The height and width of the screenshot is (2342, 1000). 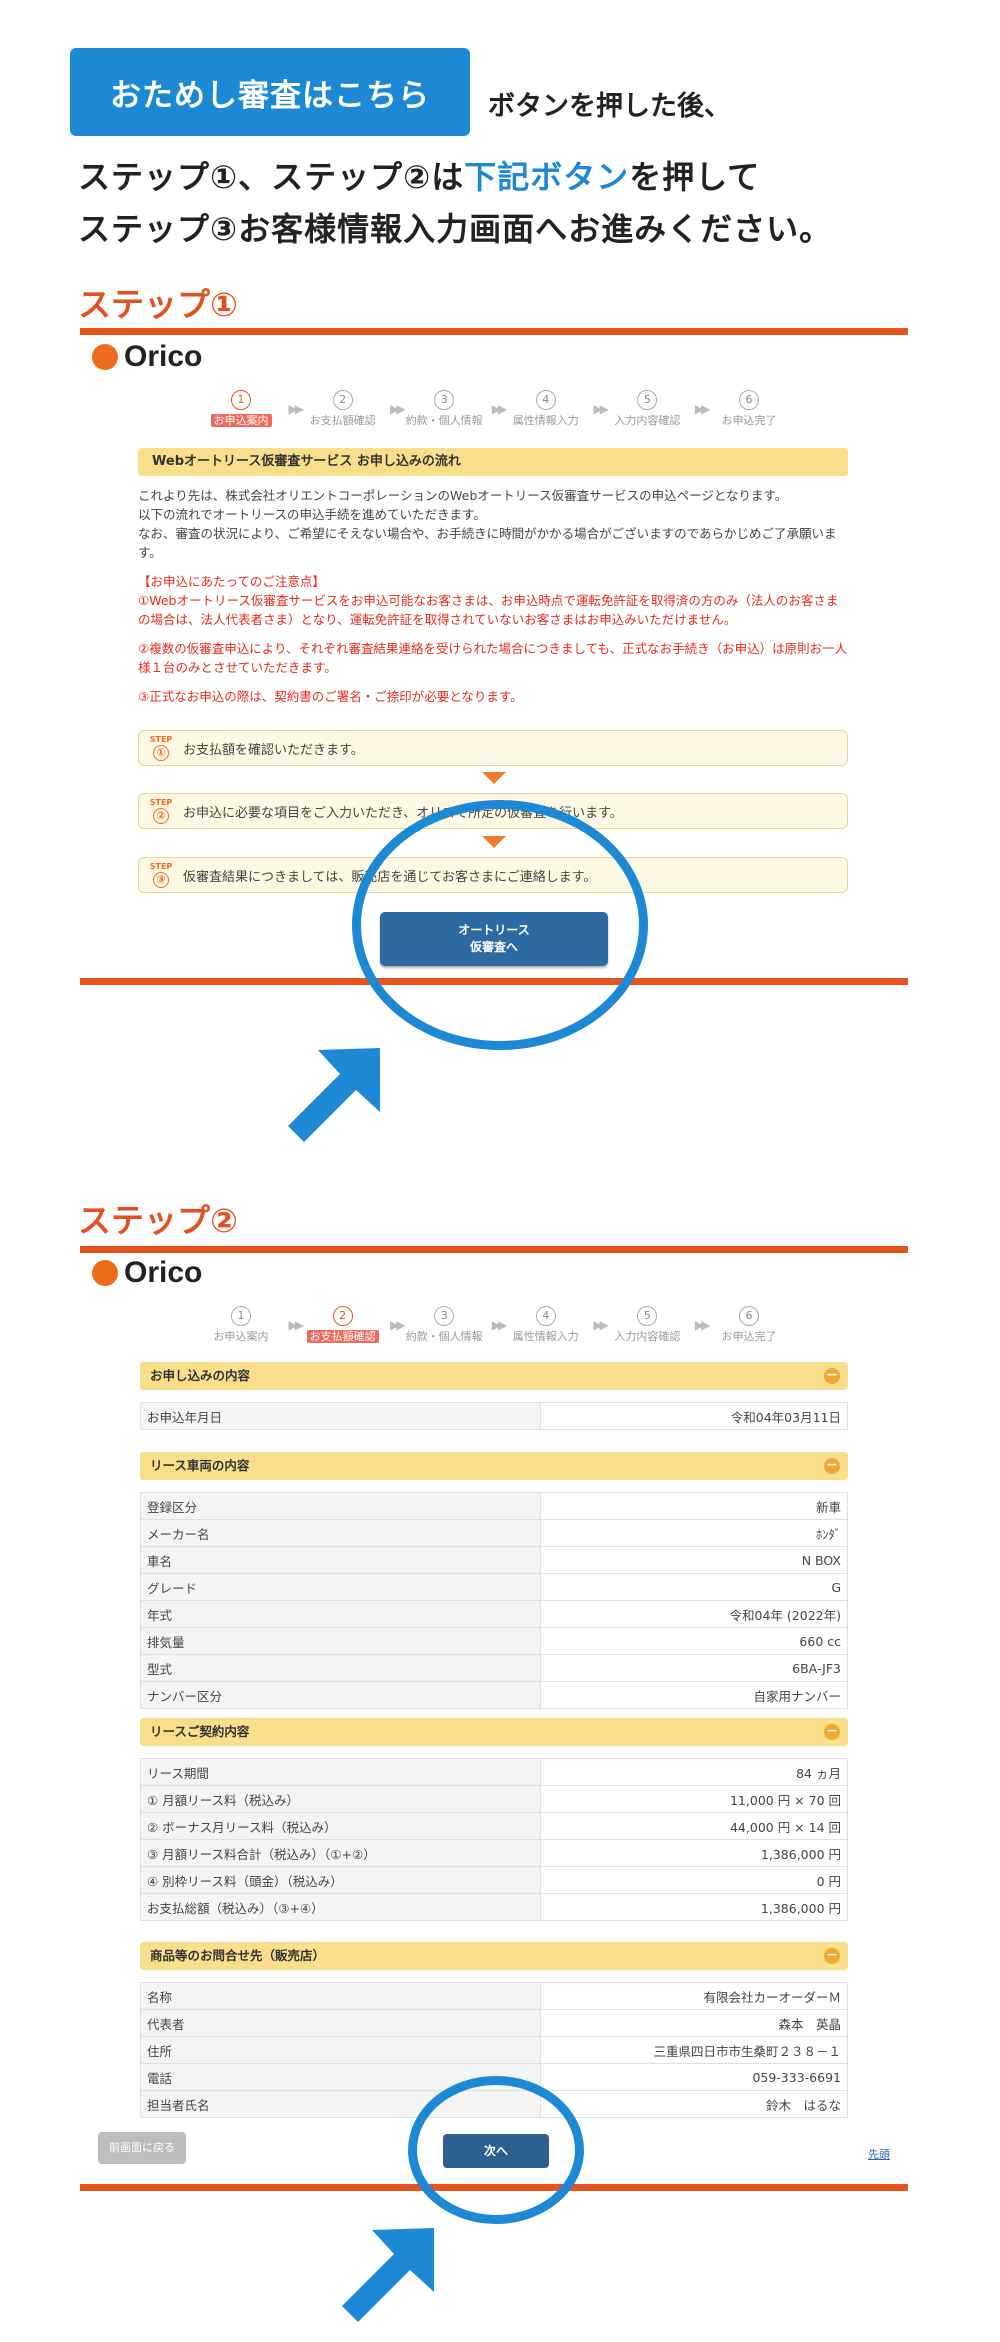 I want to click on row-value: 660 cc, so click(x=694, y=1641).